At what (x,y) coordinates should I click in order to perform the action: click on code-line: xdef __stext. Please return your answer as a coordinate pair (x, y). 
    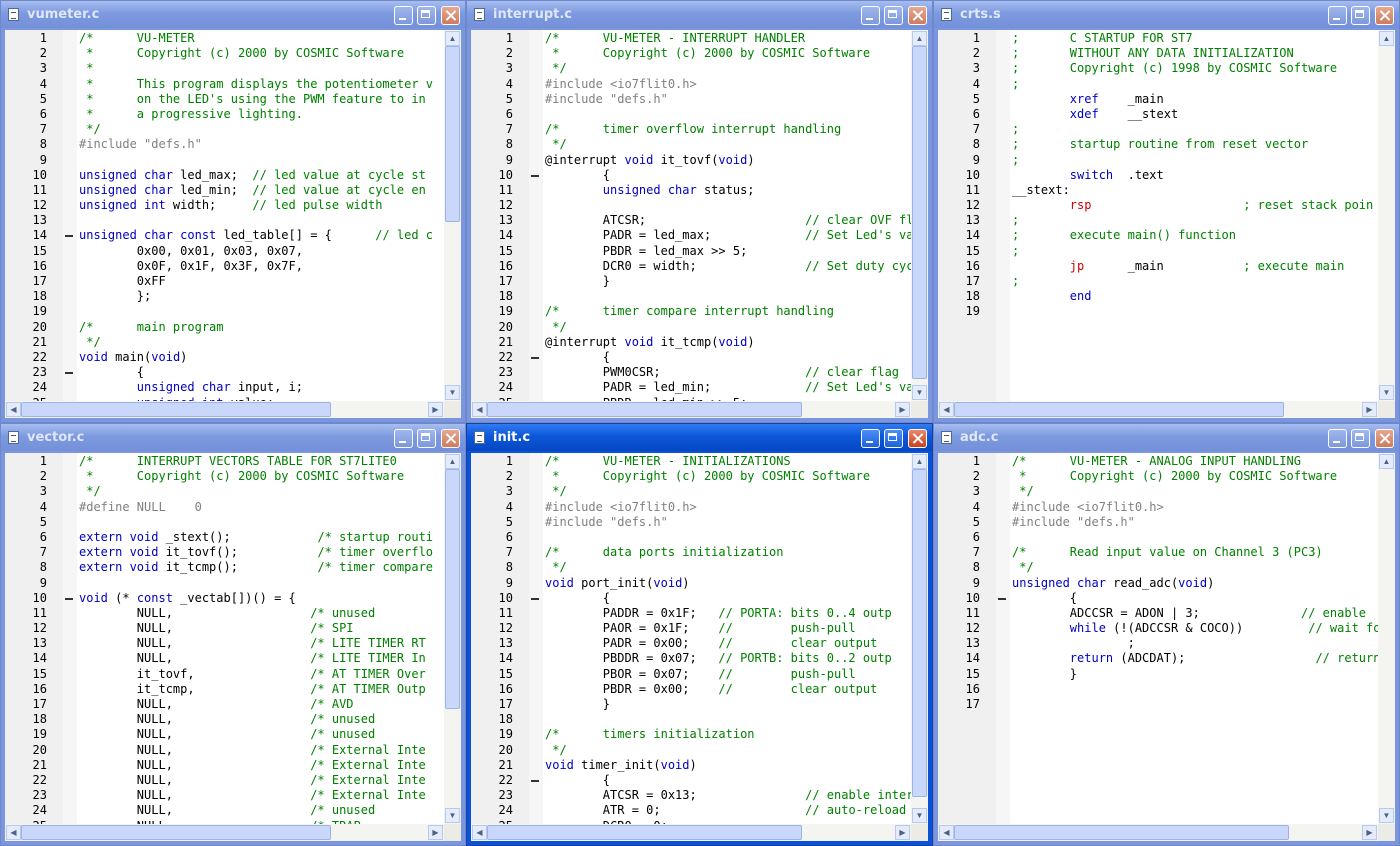
    Looking at the image, I should click on (1194, 114).